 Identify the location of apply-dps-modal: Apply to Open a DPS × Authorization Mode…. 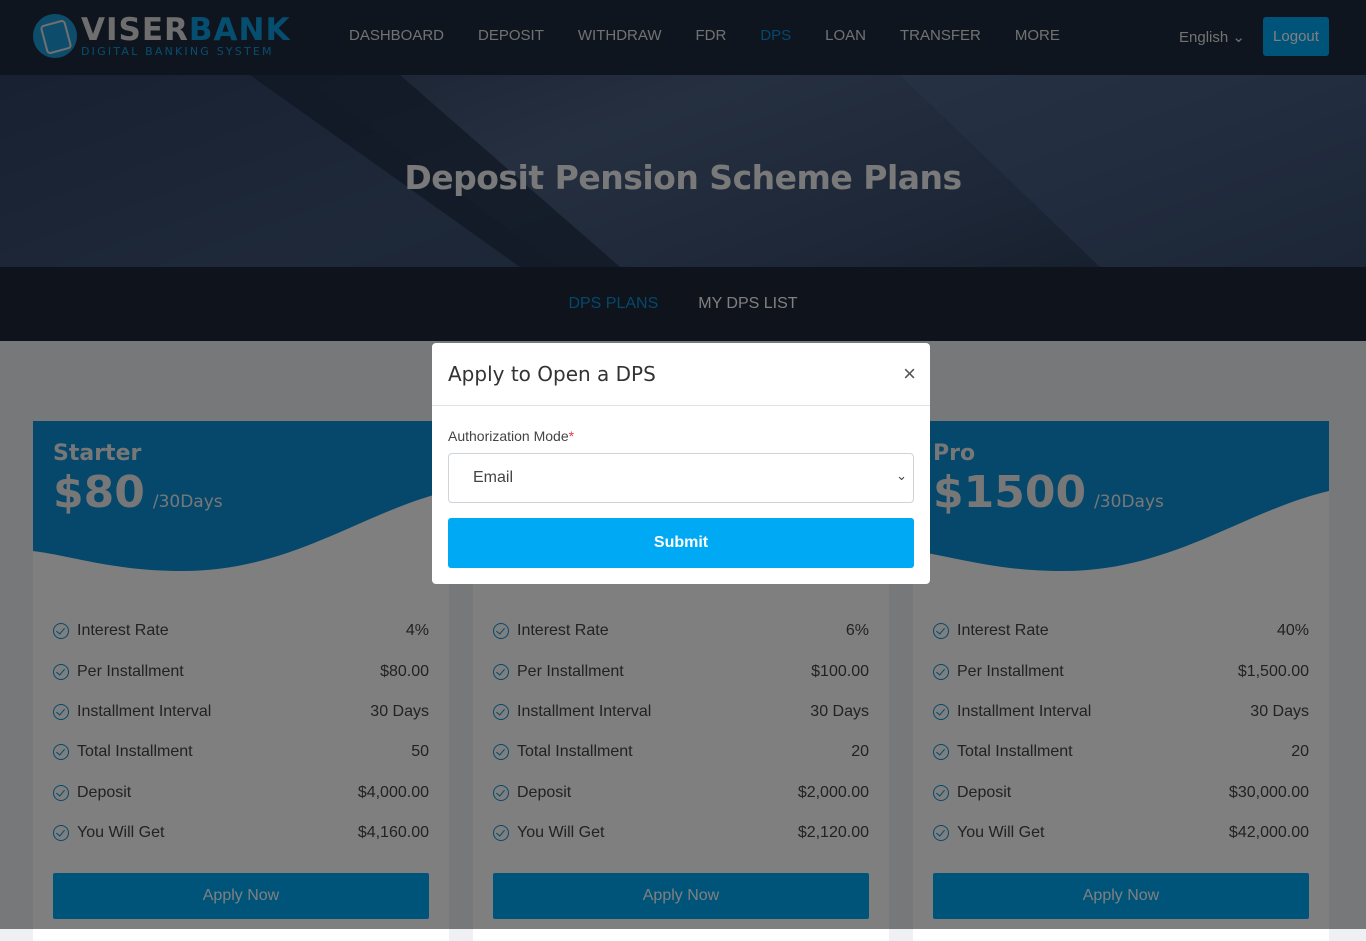
(681, 463).